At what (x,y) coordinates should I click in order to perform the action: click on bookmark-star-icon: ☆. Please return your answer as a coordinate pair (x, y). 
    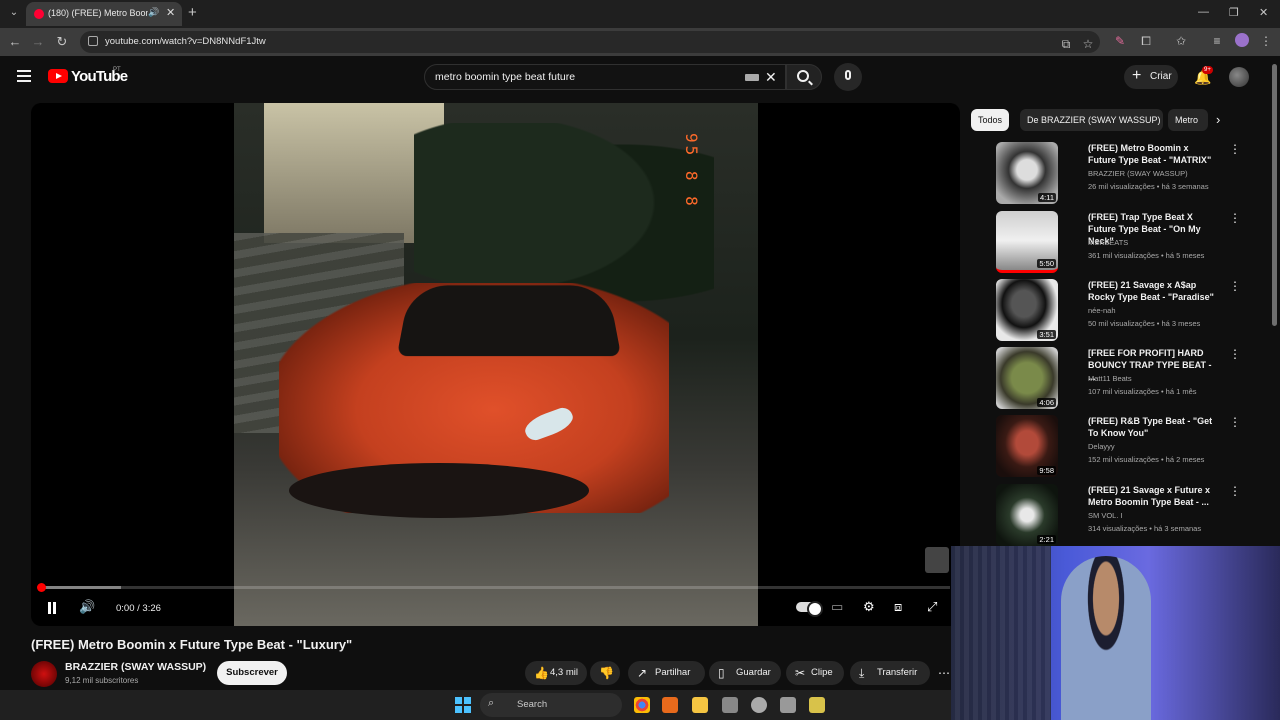
    Looking at the image, I should click on (1088, 44).